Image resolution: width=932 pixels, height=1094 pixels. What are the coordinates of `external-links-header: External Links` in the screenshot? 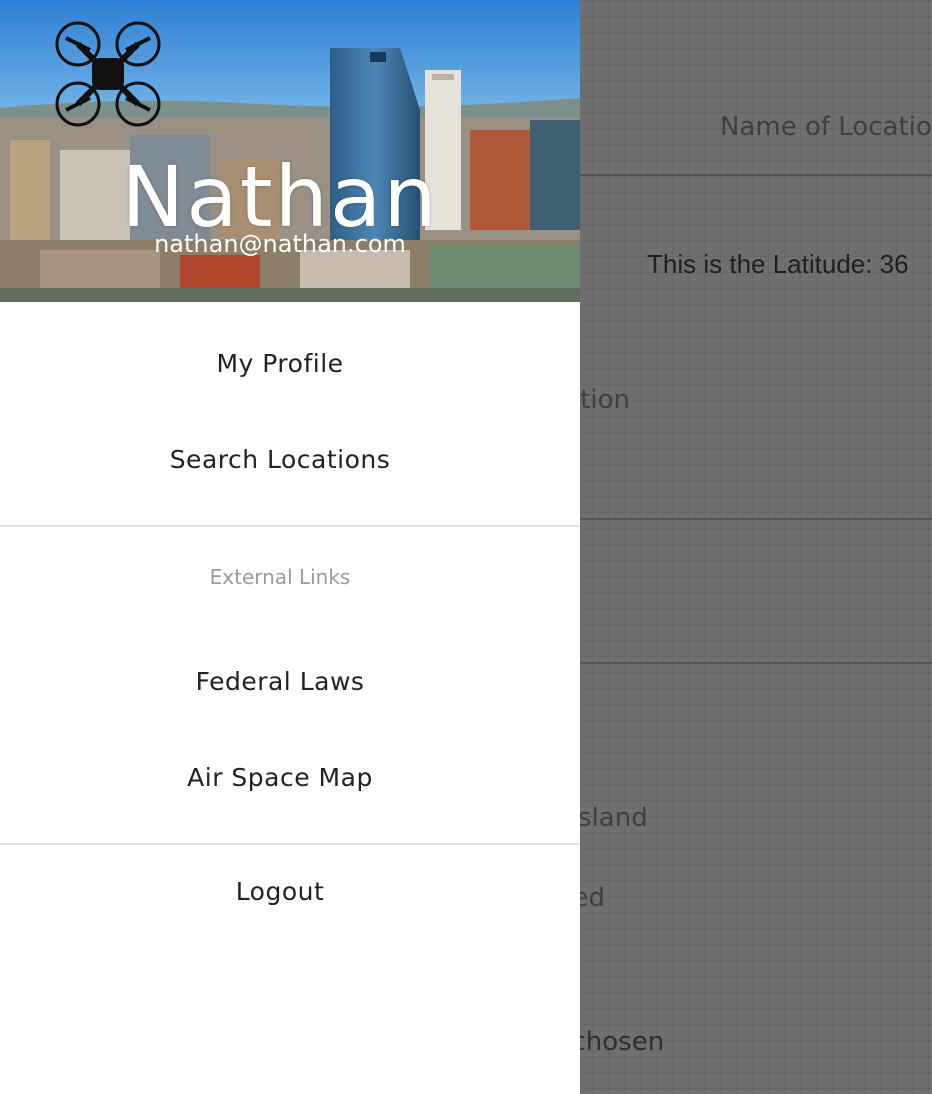 It's located at (280, 577).